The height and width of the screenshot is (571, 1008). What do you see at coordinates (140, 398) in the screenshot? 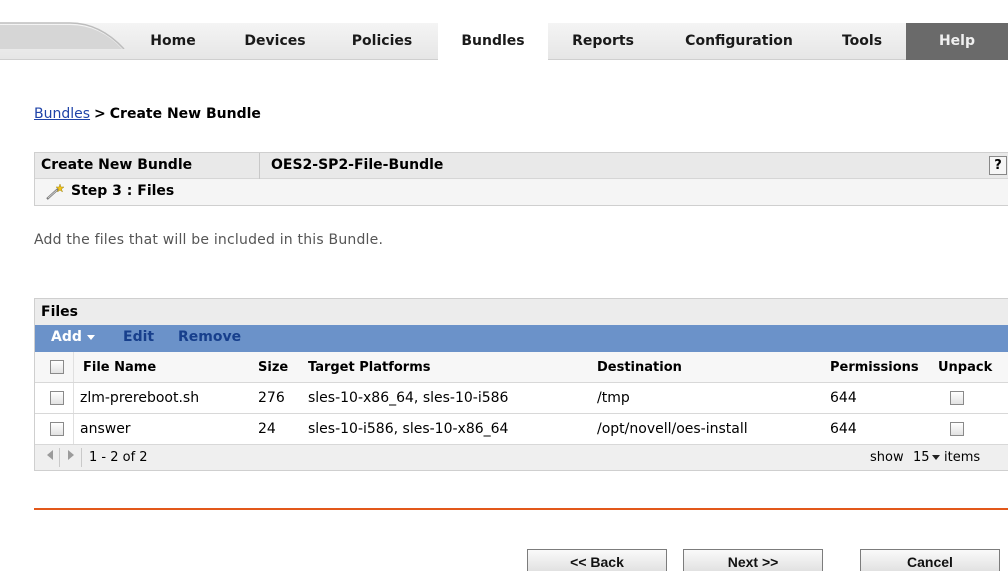
I see `file-name-cell: zlm-prereboot.sh` at bounding box center [140, 398].